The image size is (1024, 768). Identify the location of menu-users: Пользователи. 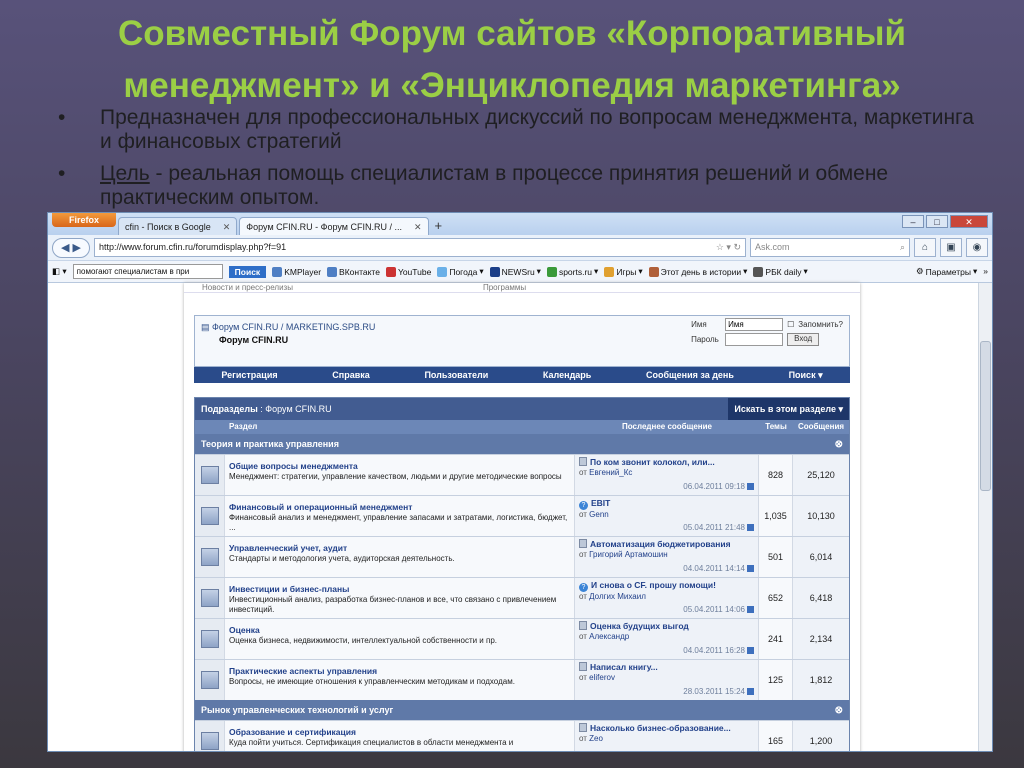
(456, 375).